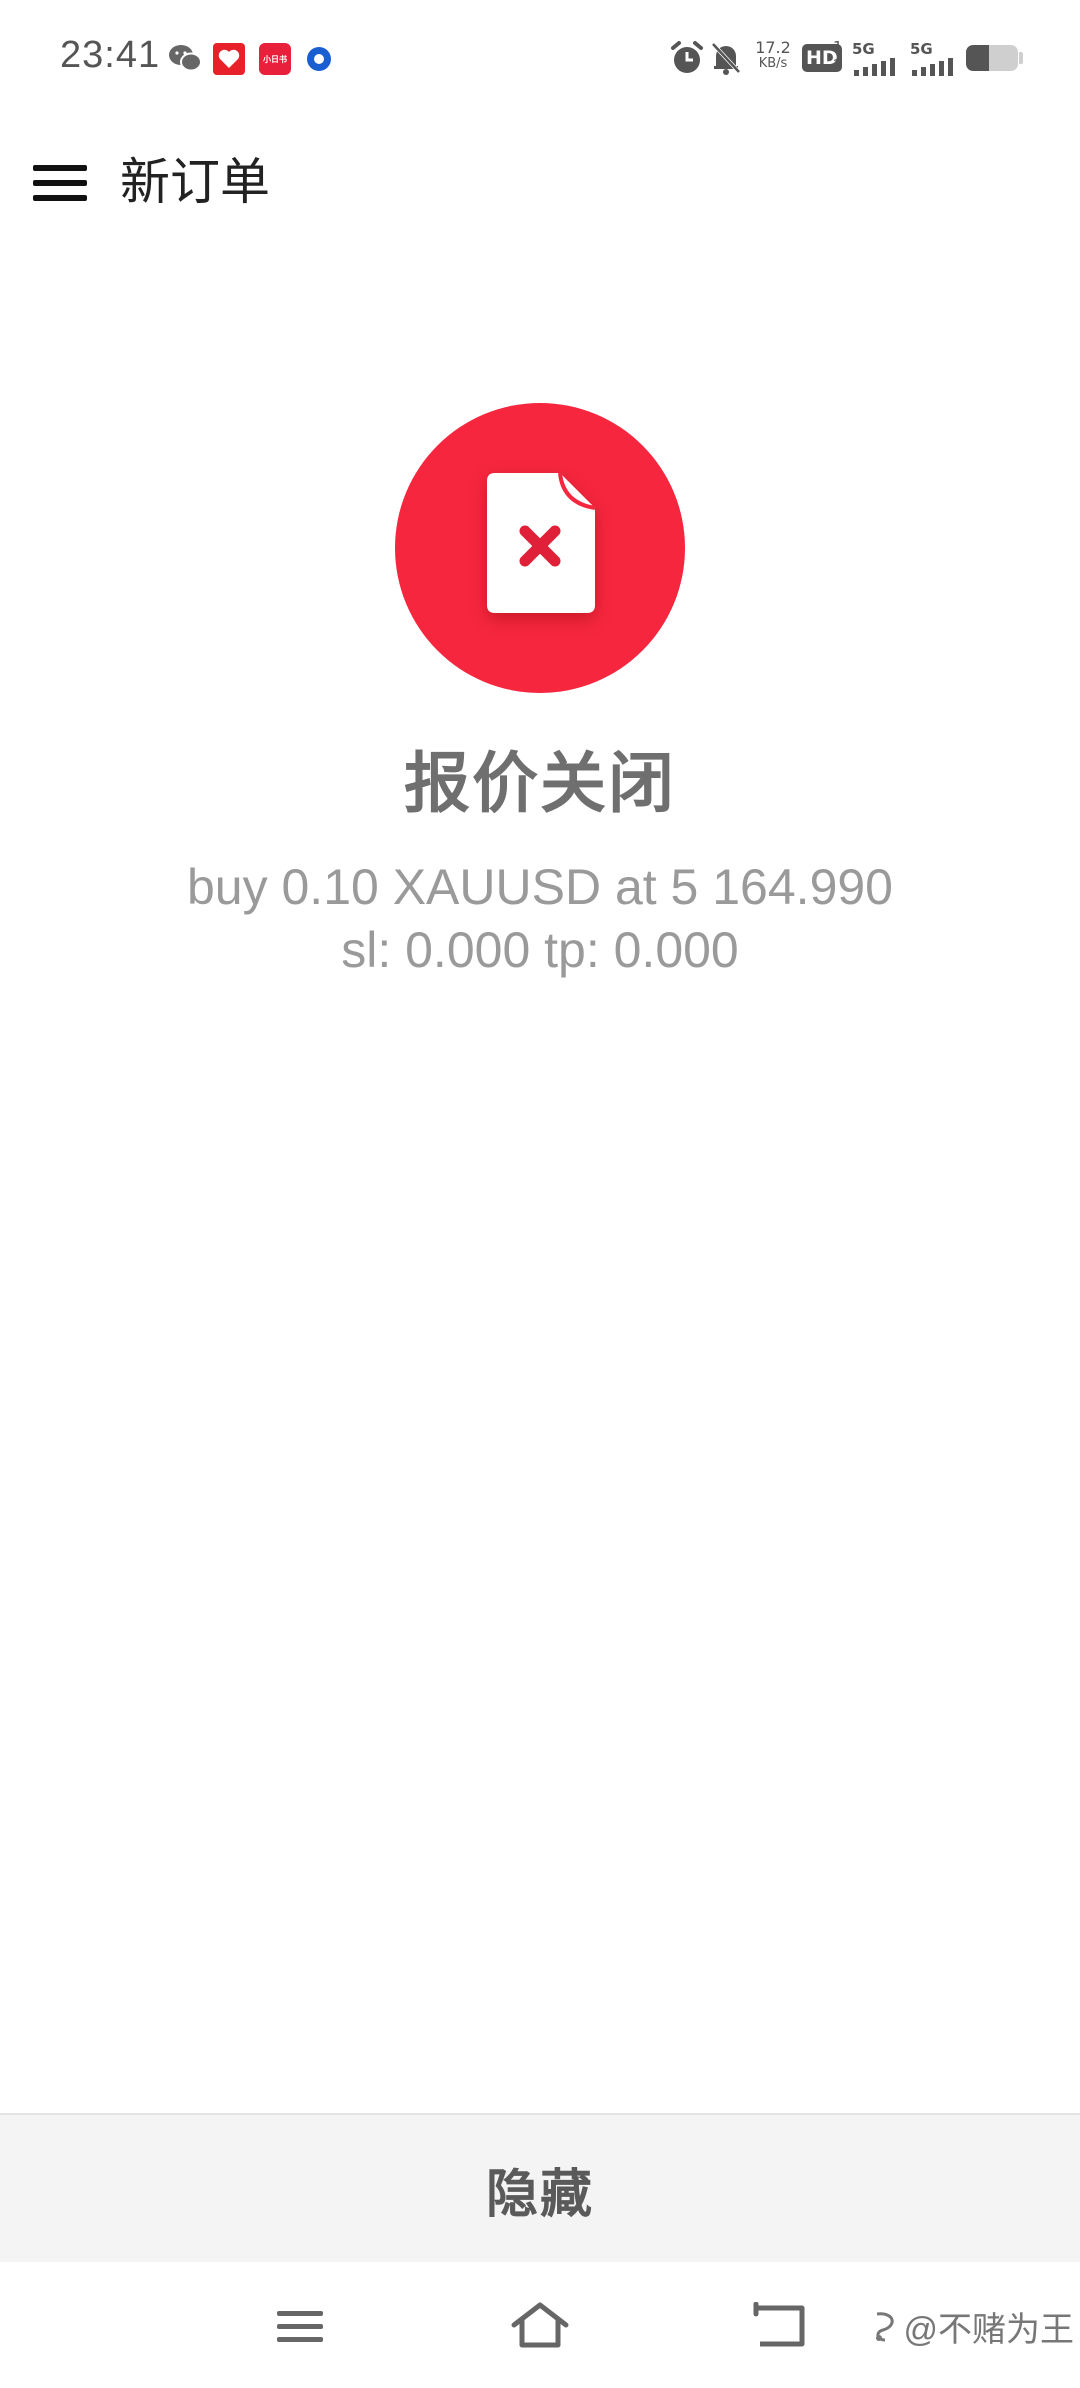 The width and height of the screenshot is (1080, 2388). Describe the element at coordinates (229, 59) in the screenshot. I see `red-app-icon` at that location.